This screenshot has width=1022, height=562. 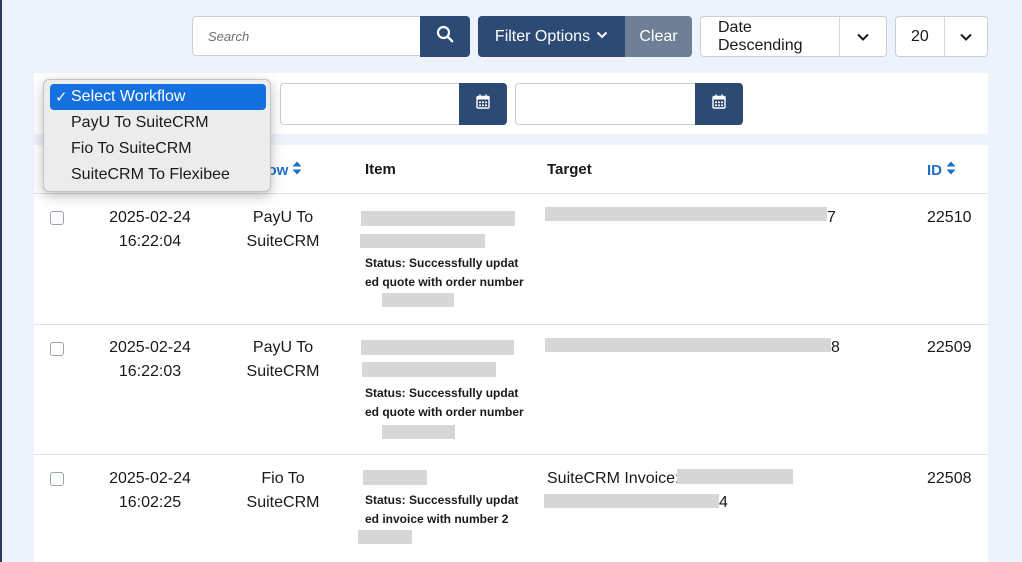 I want to click on row-workflow: Fio To SuiteCRM, so click(x=283, y=491).